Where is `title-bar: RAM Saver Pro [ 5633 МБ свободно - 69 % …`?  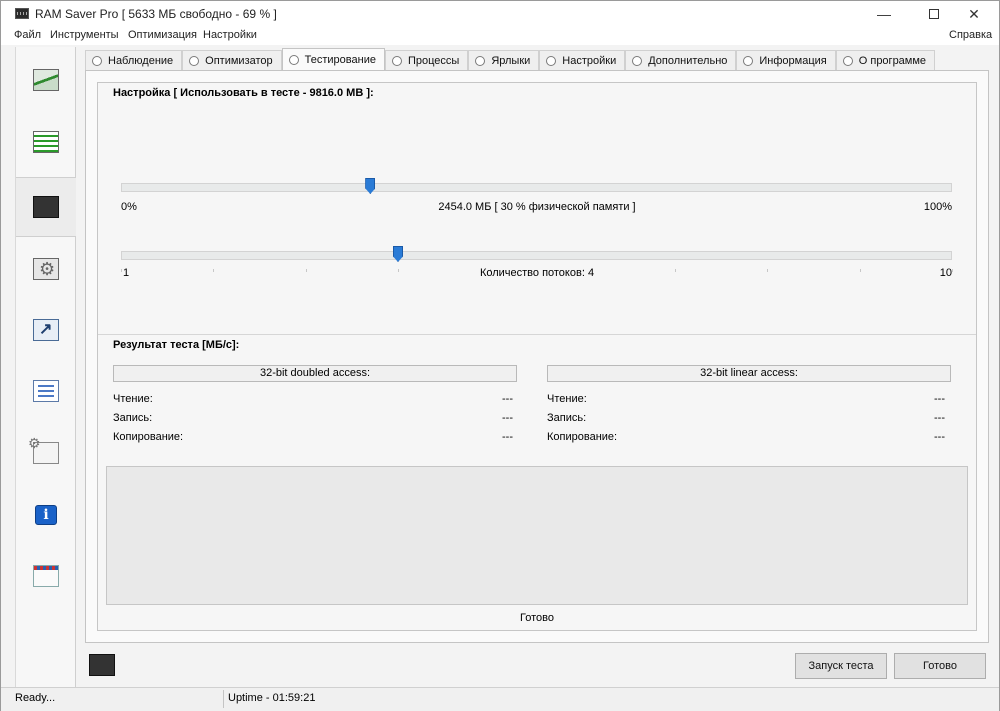
title-bar: RAM Saver Pro [ 5633 МБ свободно - 69 % … is located at coordinates (500, 14).